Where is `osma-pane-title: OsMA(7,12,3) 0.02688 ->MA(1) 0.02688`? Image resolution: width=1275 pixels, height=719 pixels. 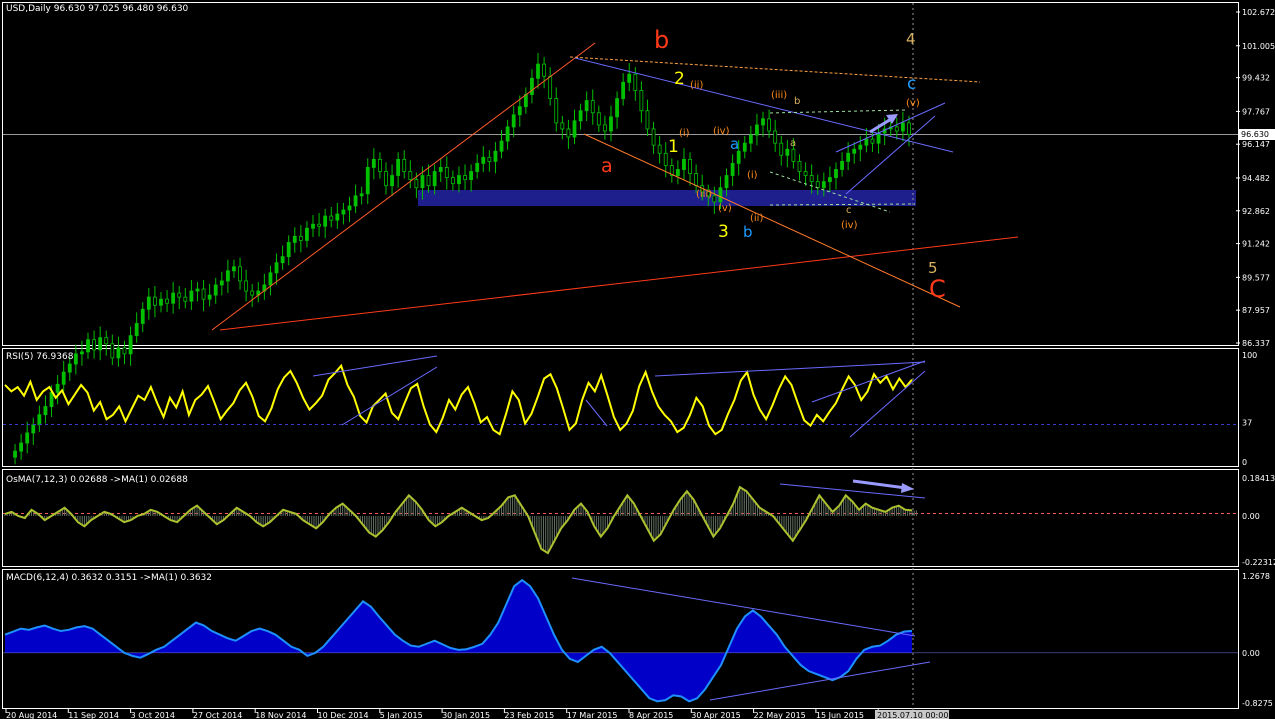 osma-pane-title: OsMA(7,12,3) 0.02688 ->MA(1) 0.02688 is located at coordinates (97, 480).